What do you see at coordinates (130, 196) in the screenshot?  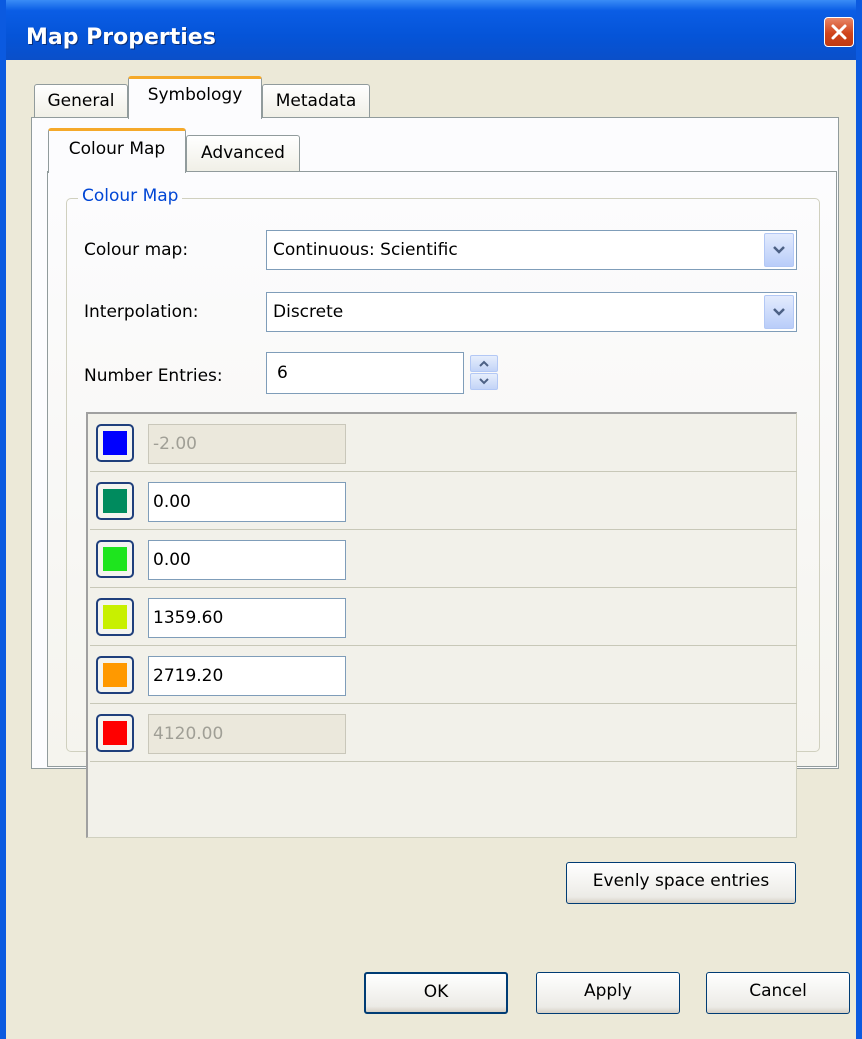 I see `group-legend: Colour Map` at bounding box center [130, 196].